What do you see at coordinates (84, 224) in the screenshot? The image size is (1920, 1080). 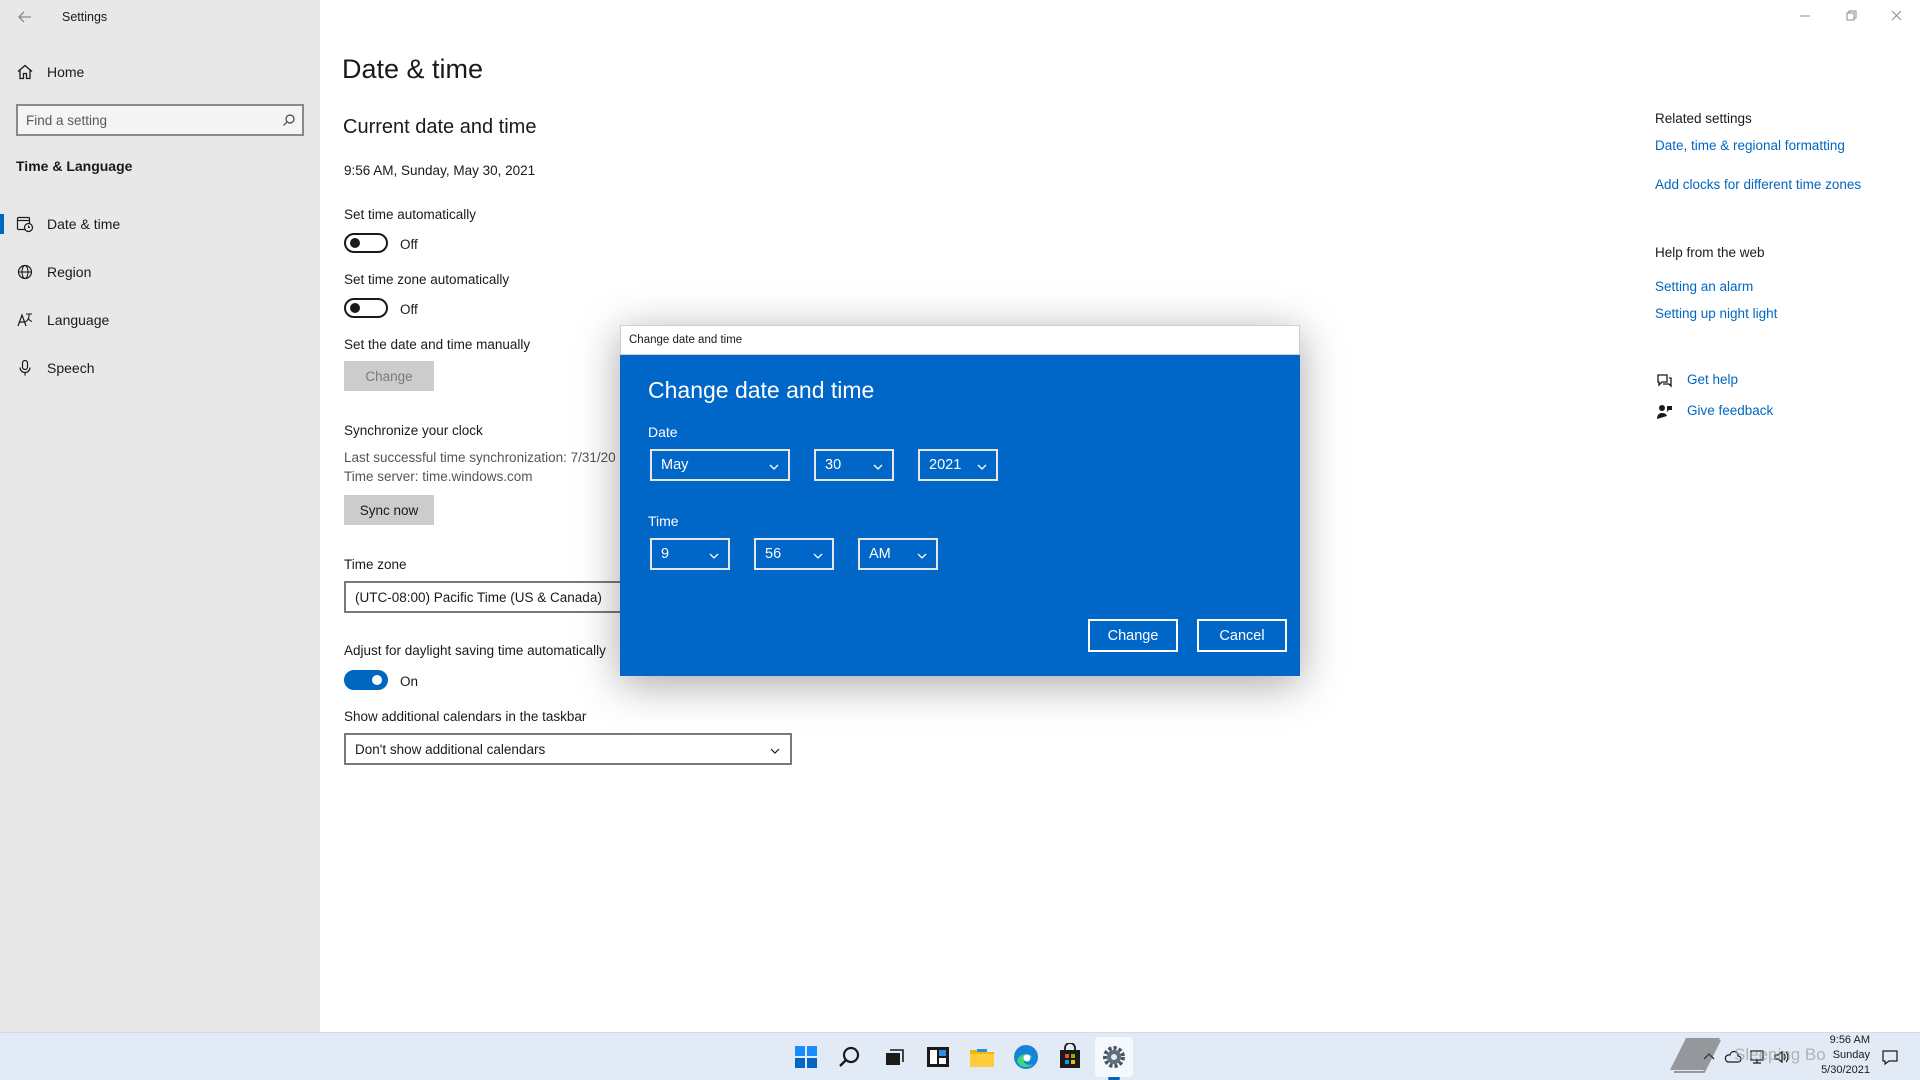 I see `sidebar-item-label: Date & time` at bounding box center [84, 224].